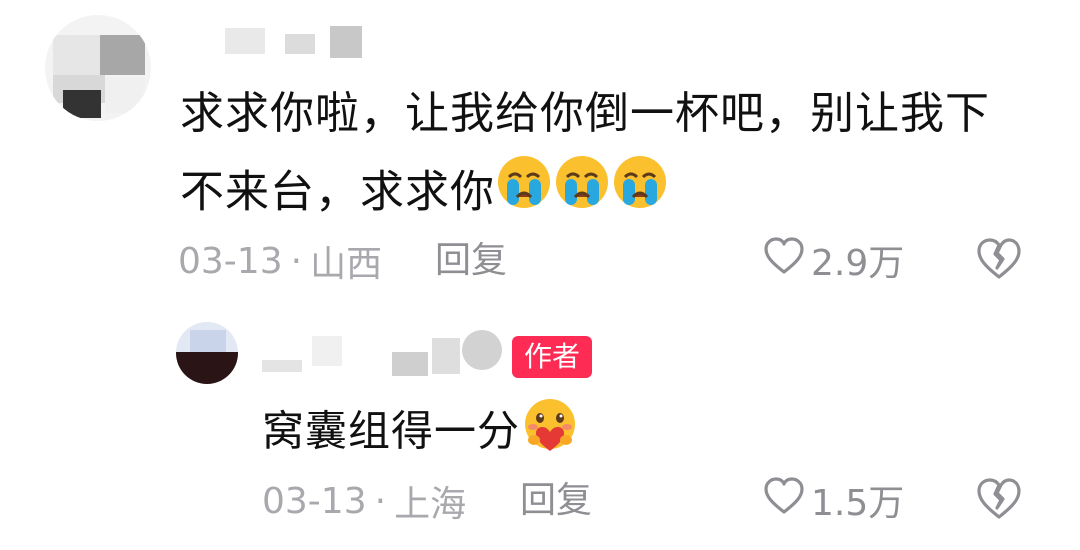  What do you see at coordinates (314, 501) in the screenshot?
I see `reply-date: 03-13` at bounding box center [314, 501].